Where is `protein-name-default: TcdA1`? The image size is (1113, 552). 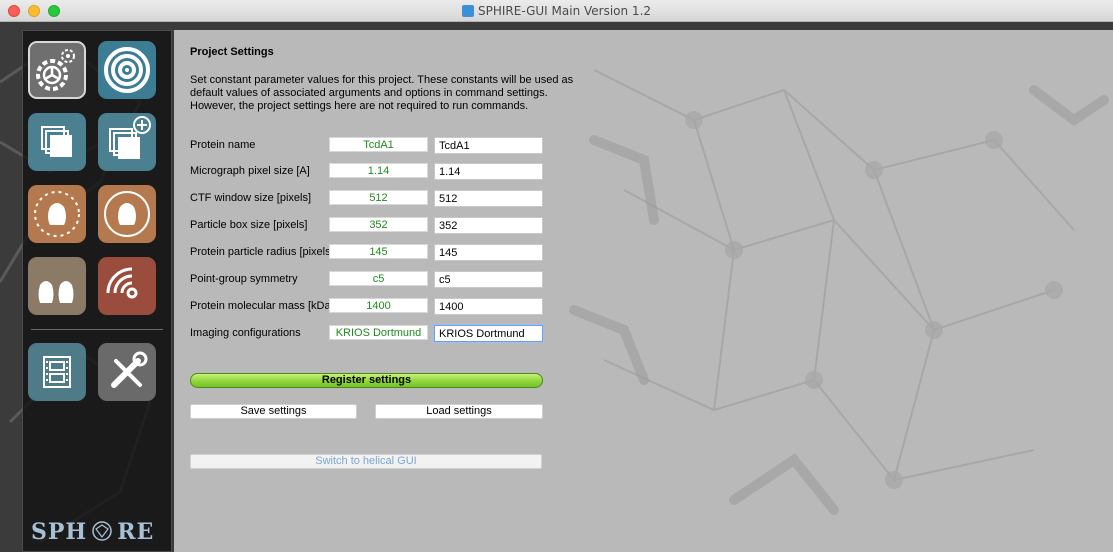
protein-name-default: TcdA1 is located at coordinates (378, 144).